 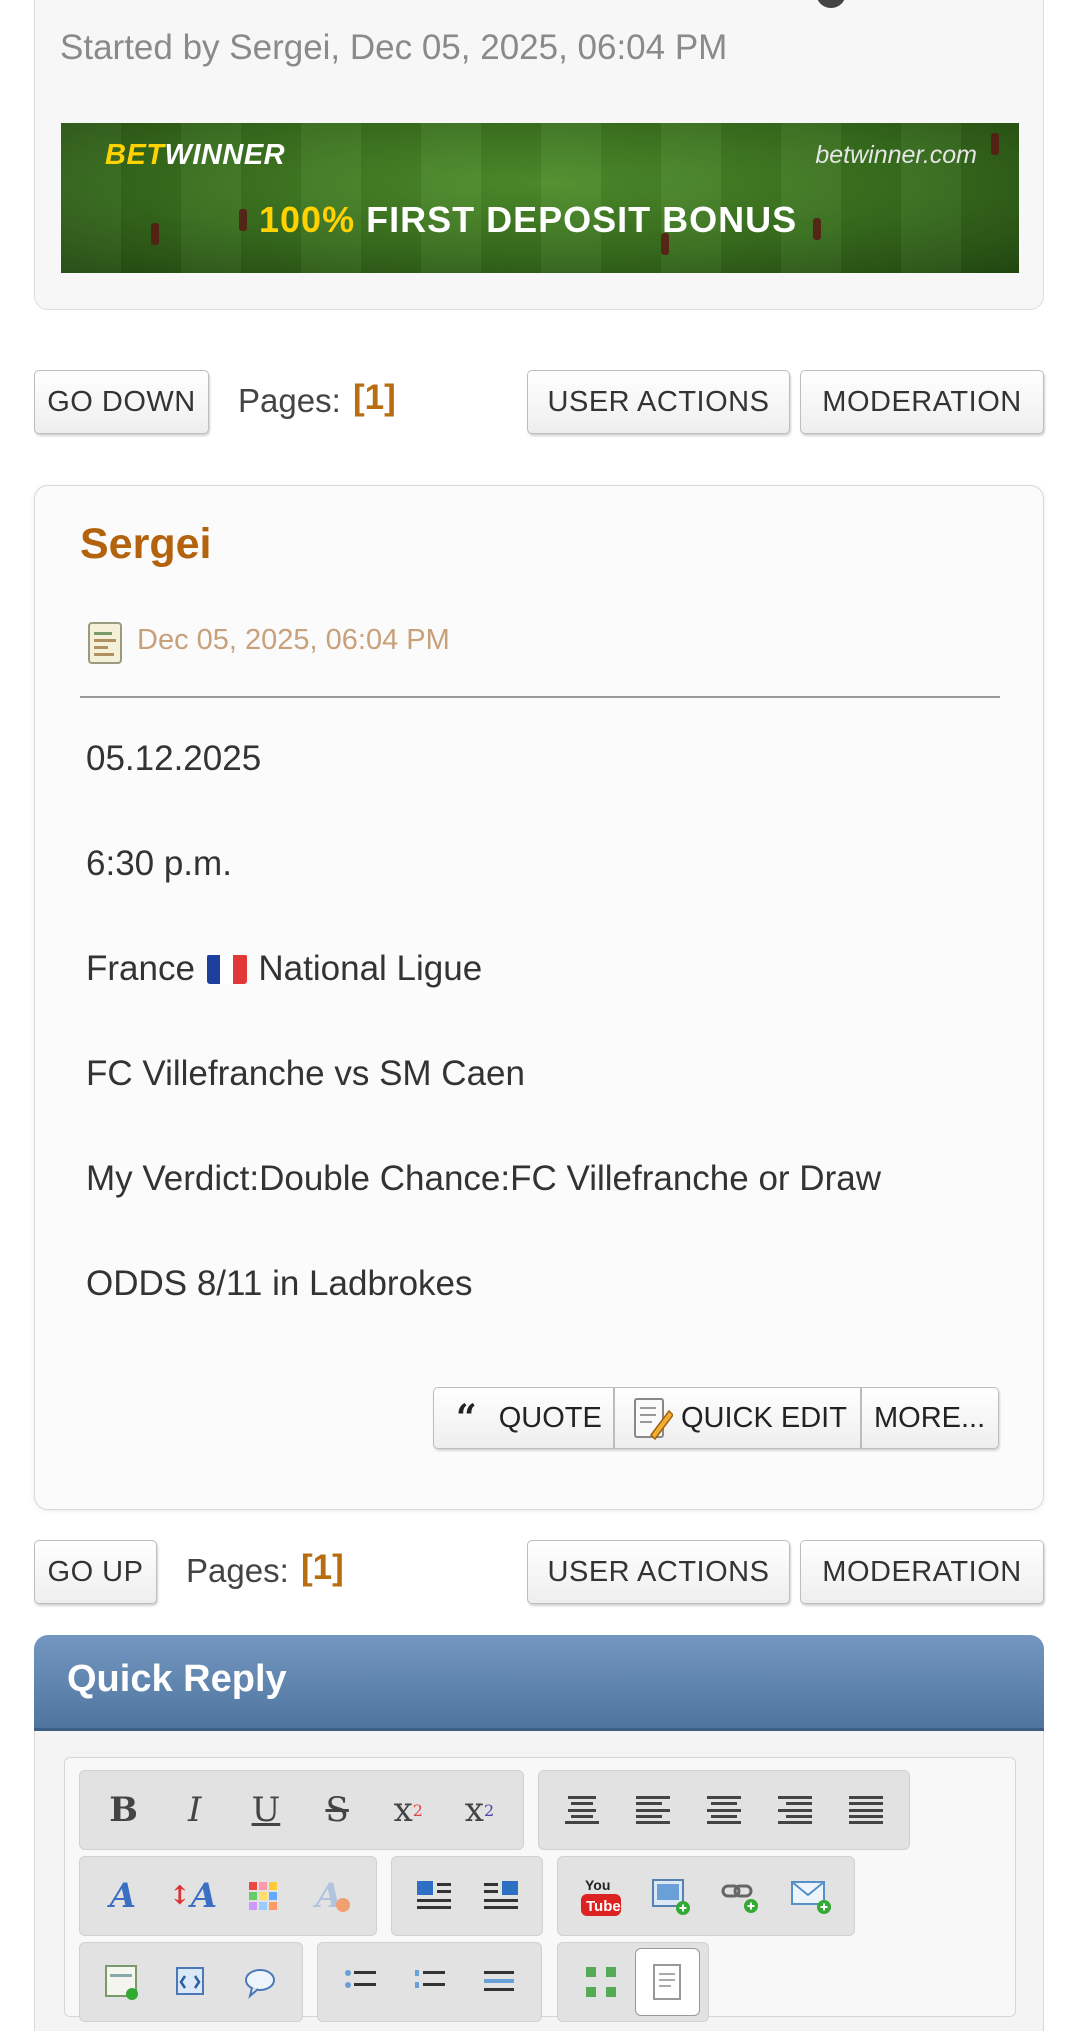 I want to click on toolbar-align-group, so click(x=724, y=1810).